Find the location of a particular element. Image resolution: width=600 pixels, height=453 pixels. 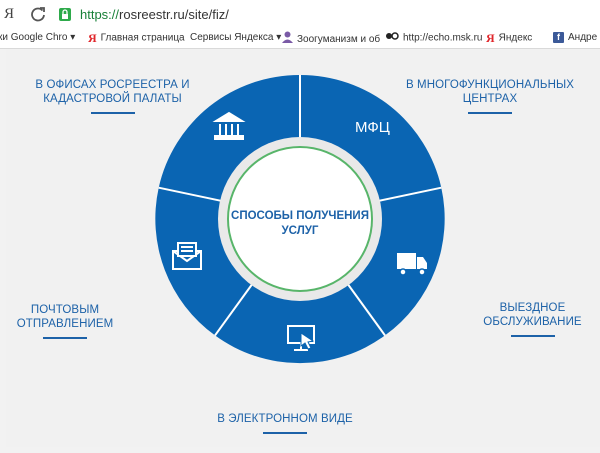

lock-icon is located at coordinates (65, 14).